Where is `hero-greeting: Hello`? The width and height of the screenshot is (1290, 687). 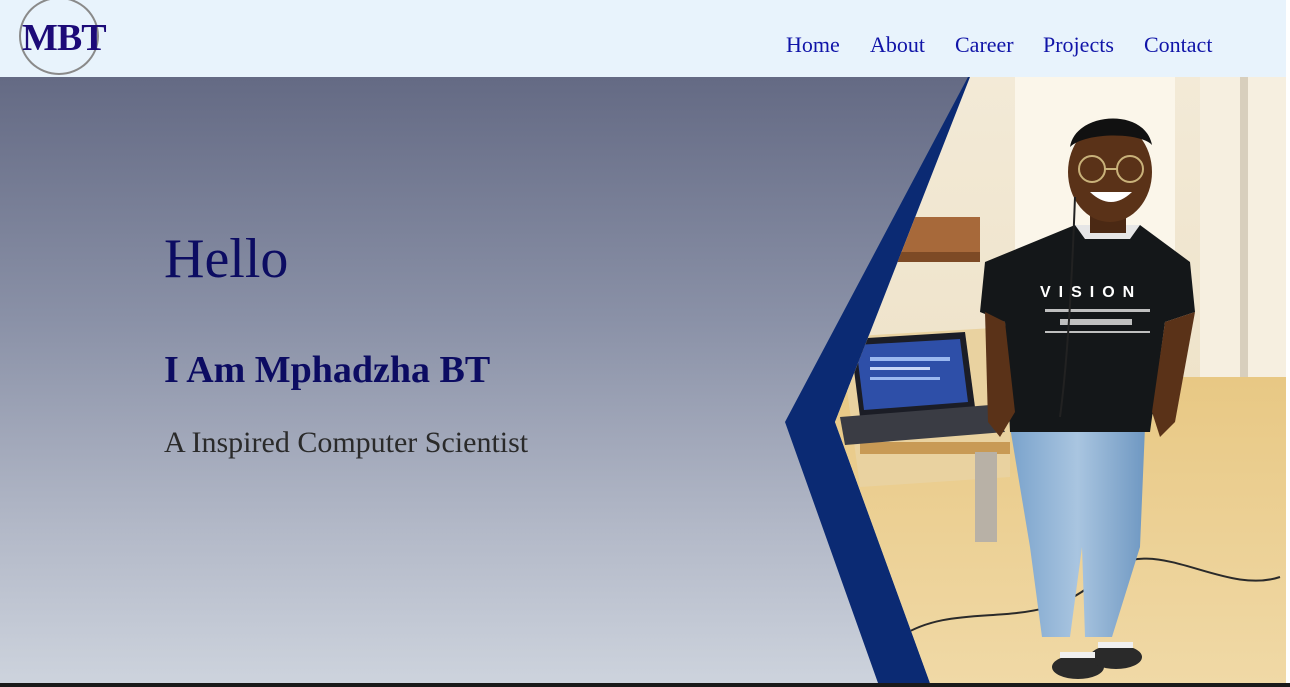 hero-greeting: Hello is located at coordinates (226, 259).